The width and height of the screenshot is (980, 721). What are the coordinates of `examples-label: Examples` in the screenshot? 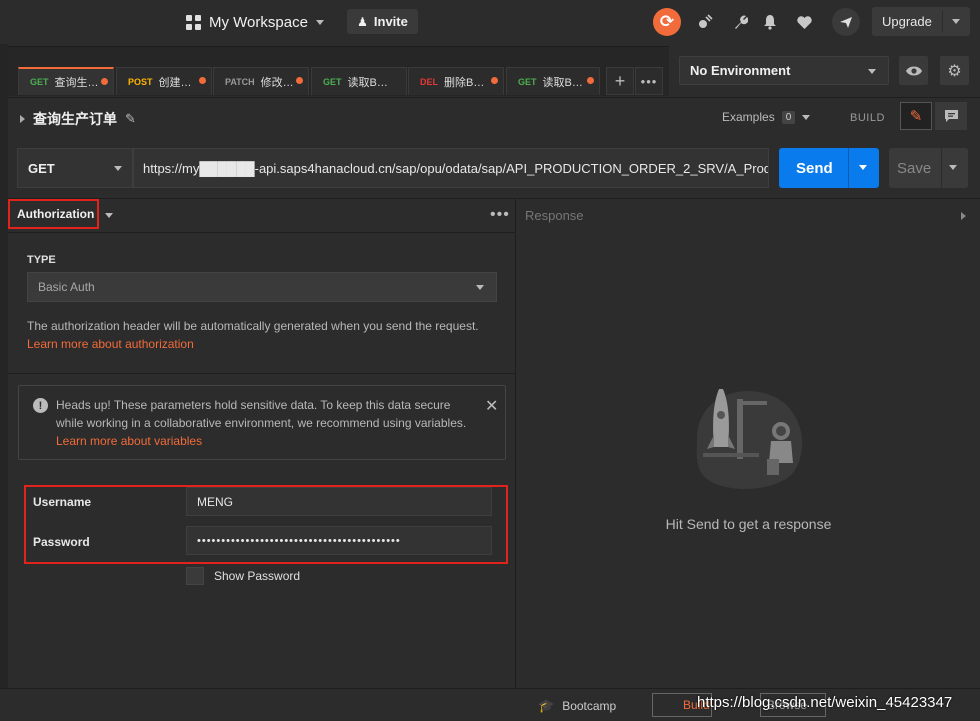 It's located at (748, 117).